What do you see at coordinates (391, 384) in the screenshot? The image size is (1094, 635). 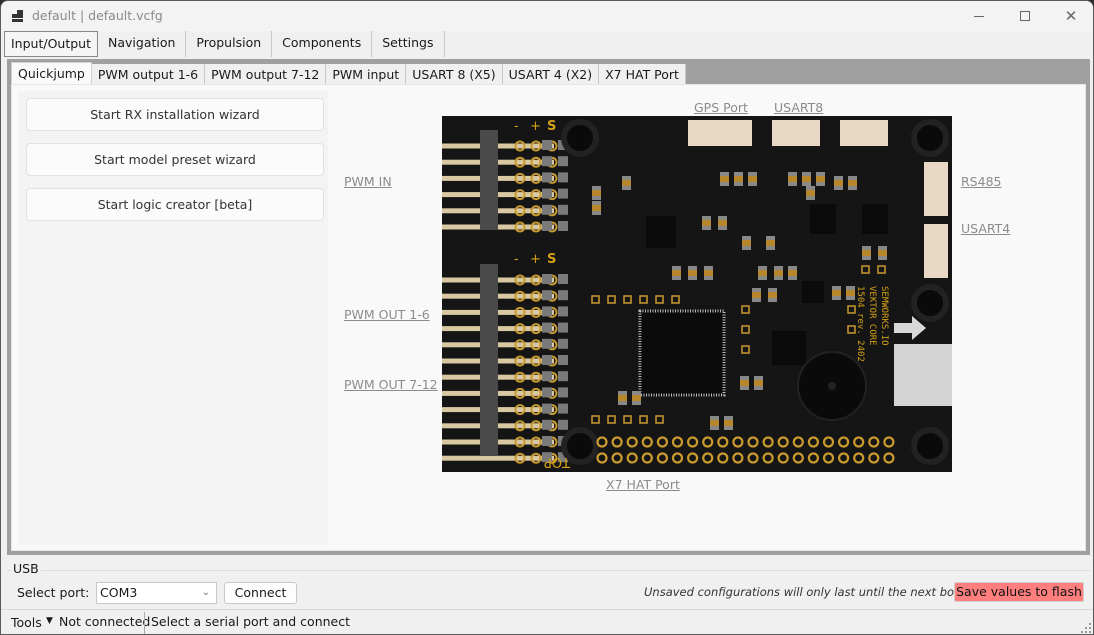 I see `pwm-out-7-12-link: PWM OUT 7-12` at bounding box center [391, 384].